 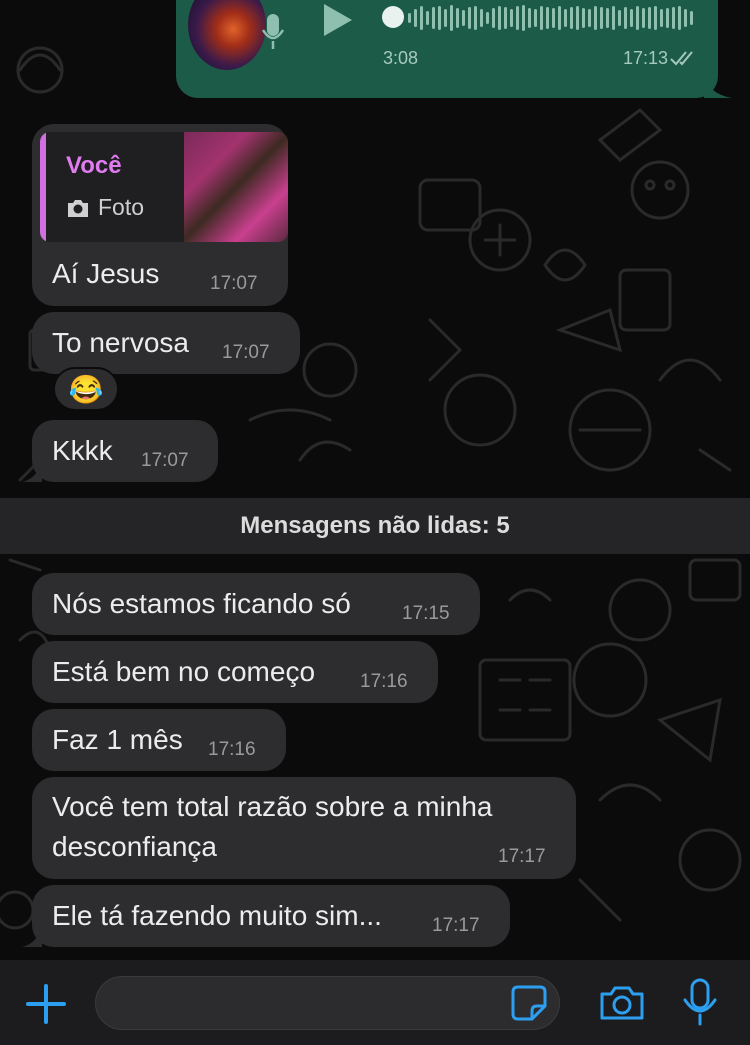 I want to click on message-bubble-reply: Você Foto Aí Jesus 17:07, so click(x=160, y=215).